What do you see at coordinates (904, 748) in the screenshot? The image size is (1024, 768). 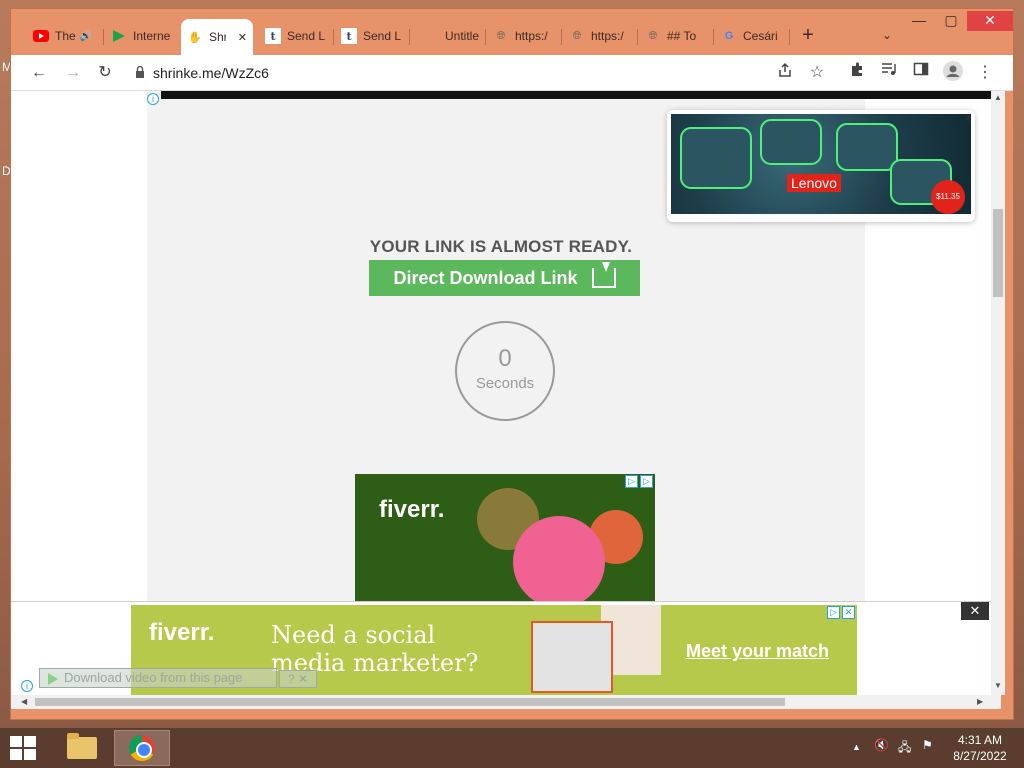 I see `network-icon: 🖧` at bounding box center [904, 748].